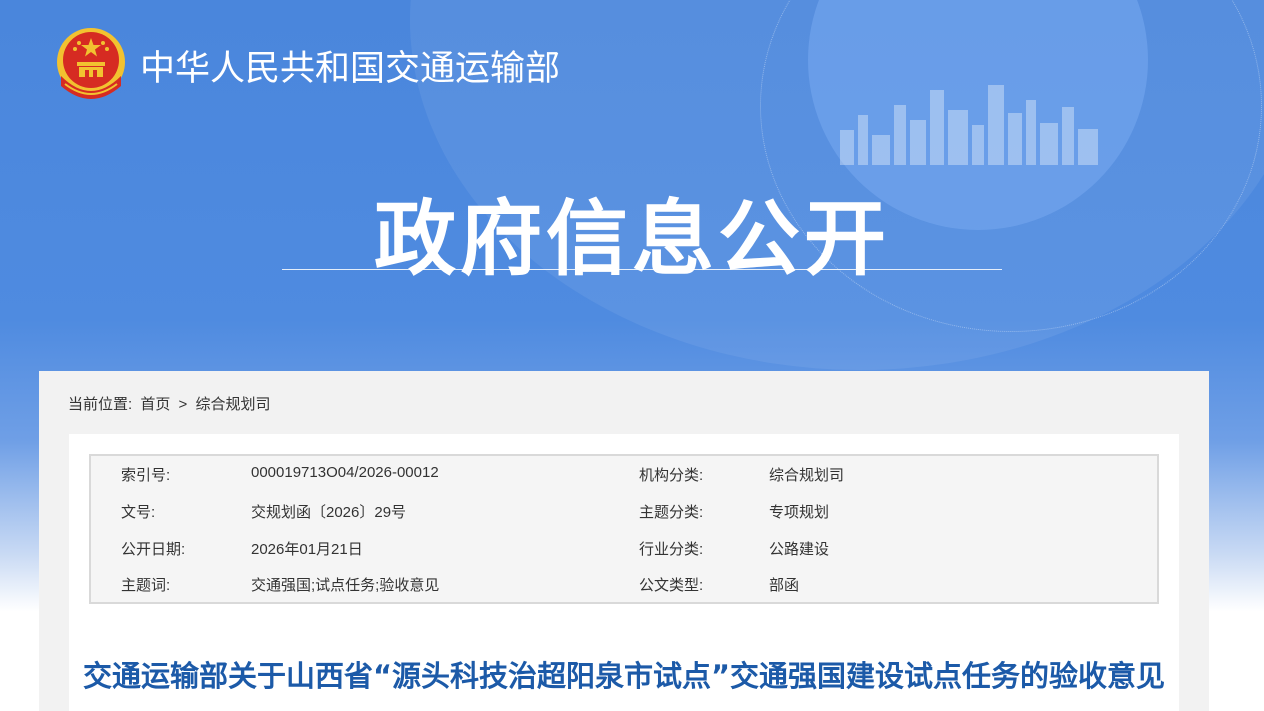  Describe the element at coordinates (146, 475) in the screenshot. I see `meta-key: 索引号:` at that location.